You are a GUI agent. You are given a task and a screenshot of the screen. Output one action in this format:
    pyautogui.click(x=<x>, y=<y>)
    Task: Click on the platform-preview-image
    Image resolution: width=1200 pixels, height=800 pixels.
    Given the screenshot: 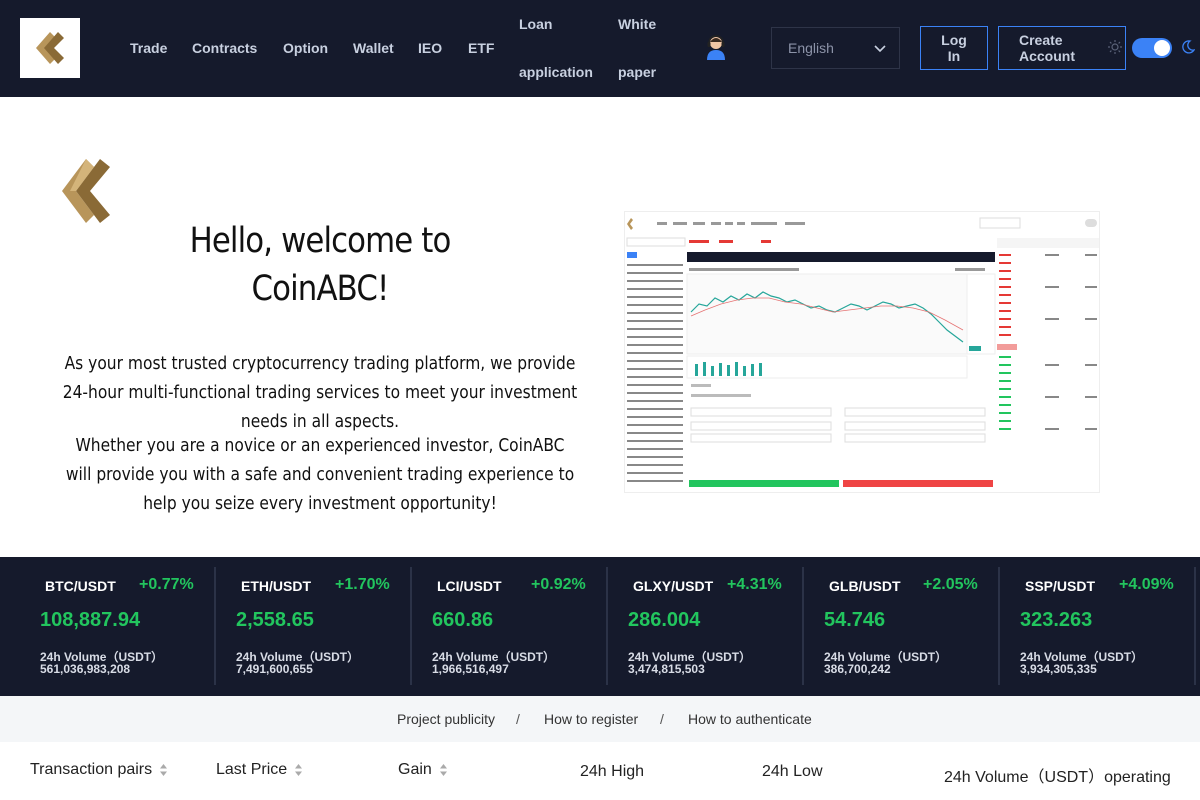 What is the action you would take?
    pyautogui.click(x=862, y=352)
    